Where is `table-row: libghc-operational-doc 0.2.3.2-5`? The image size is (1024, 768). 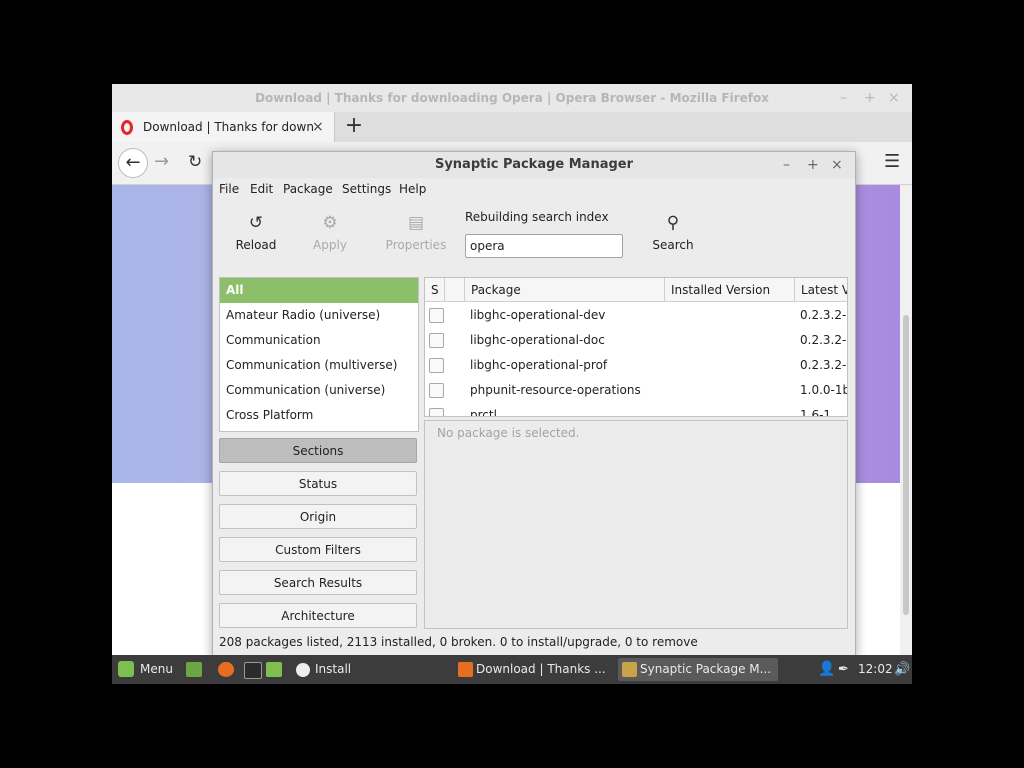
table-row: libghc-operational-doc 0.2.3.2-5 is located at coordinates (636, 340).